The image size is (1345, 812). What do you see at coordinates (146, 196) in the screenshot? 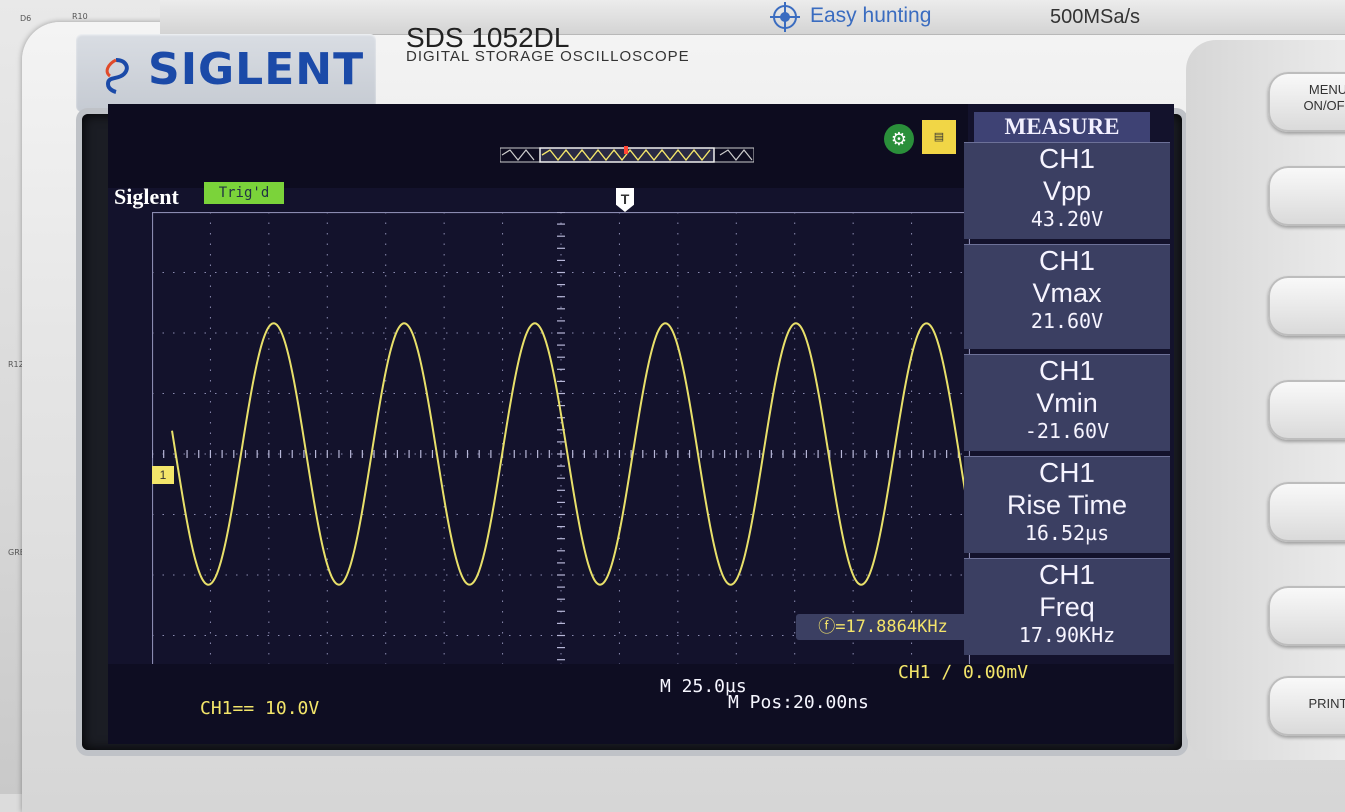
I see `screen-brand: Siglent` at bounding box center [146, 196].